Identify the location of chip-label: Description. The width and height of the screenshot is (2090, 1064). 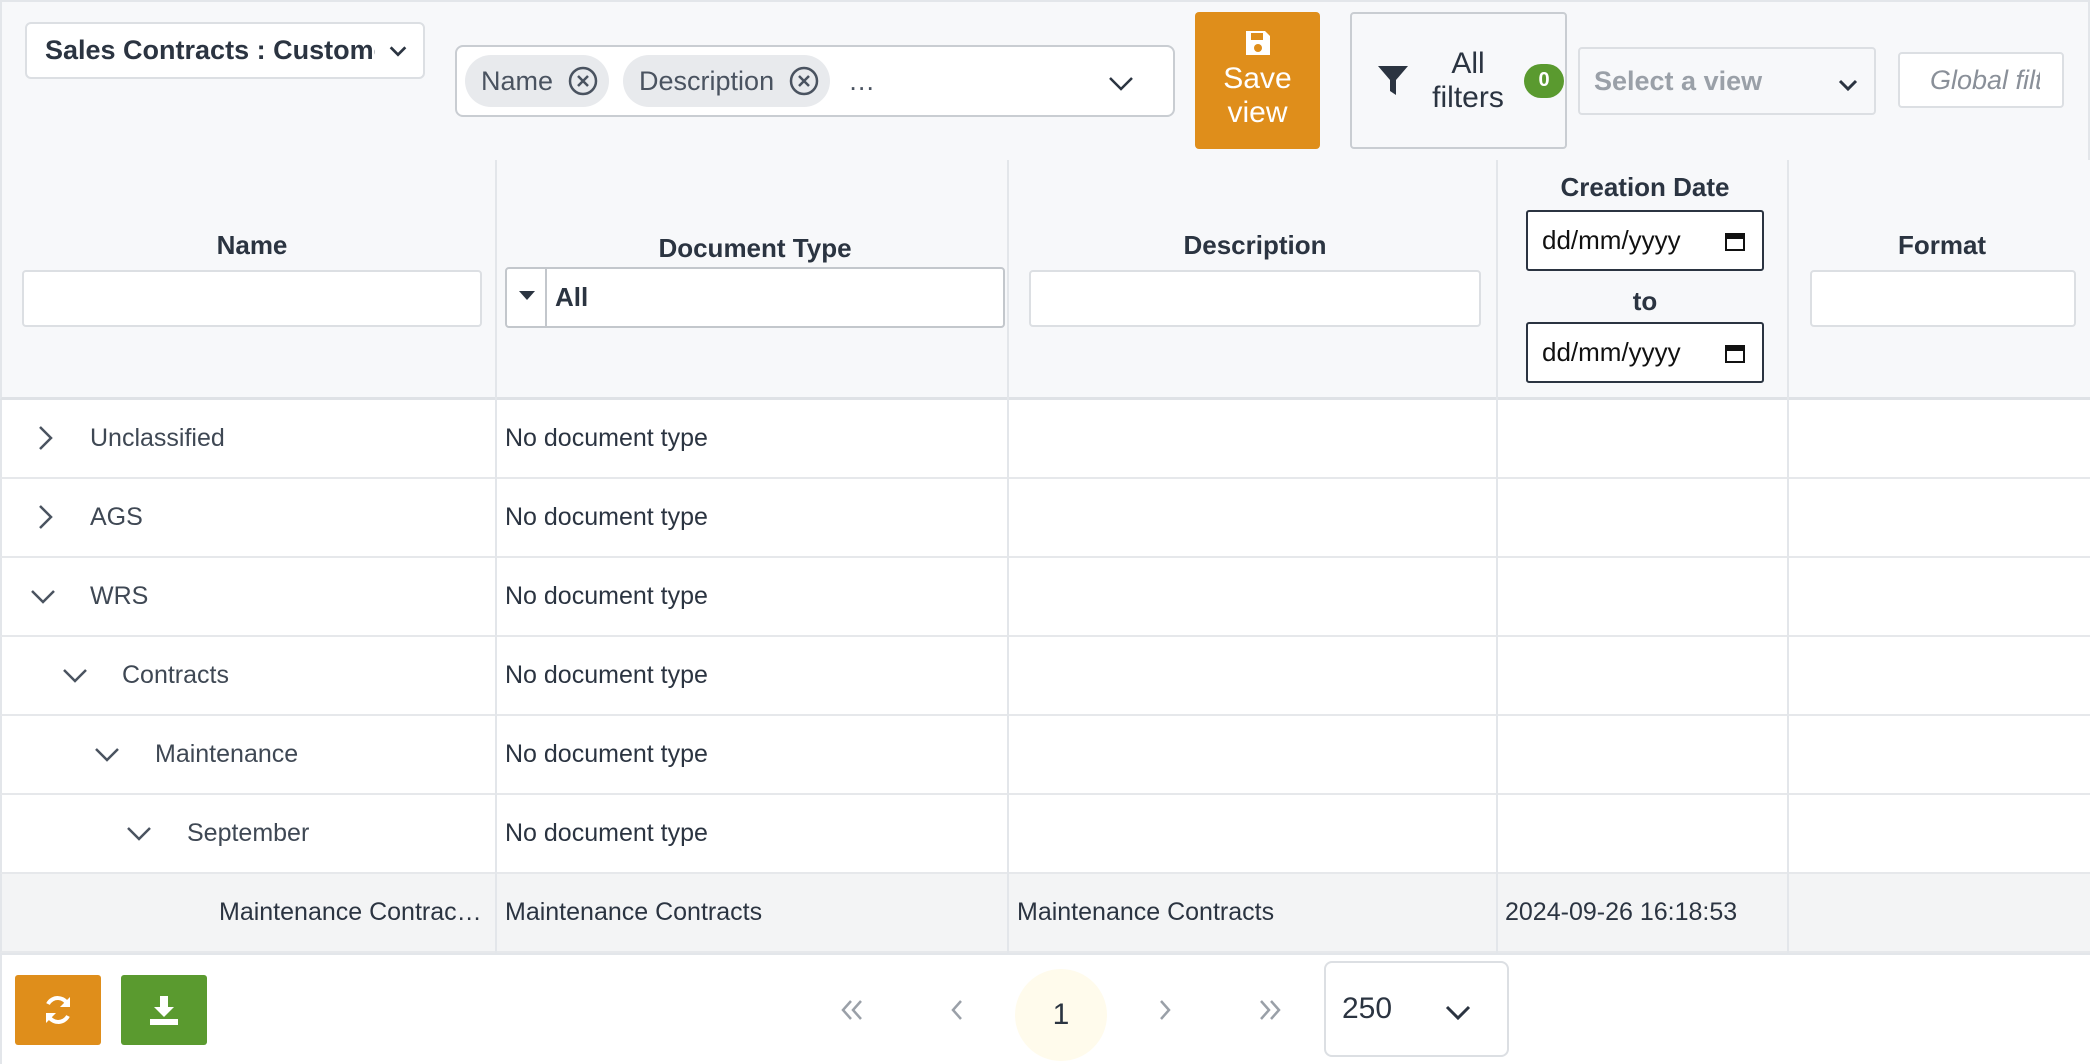
(707, 80).